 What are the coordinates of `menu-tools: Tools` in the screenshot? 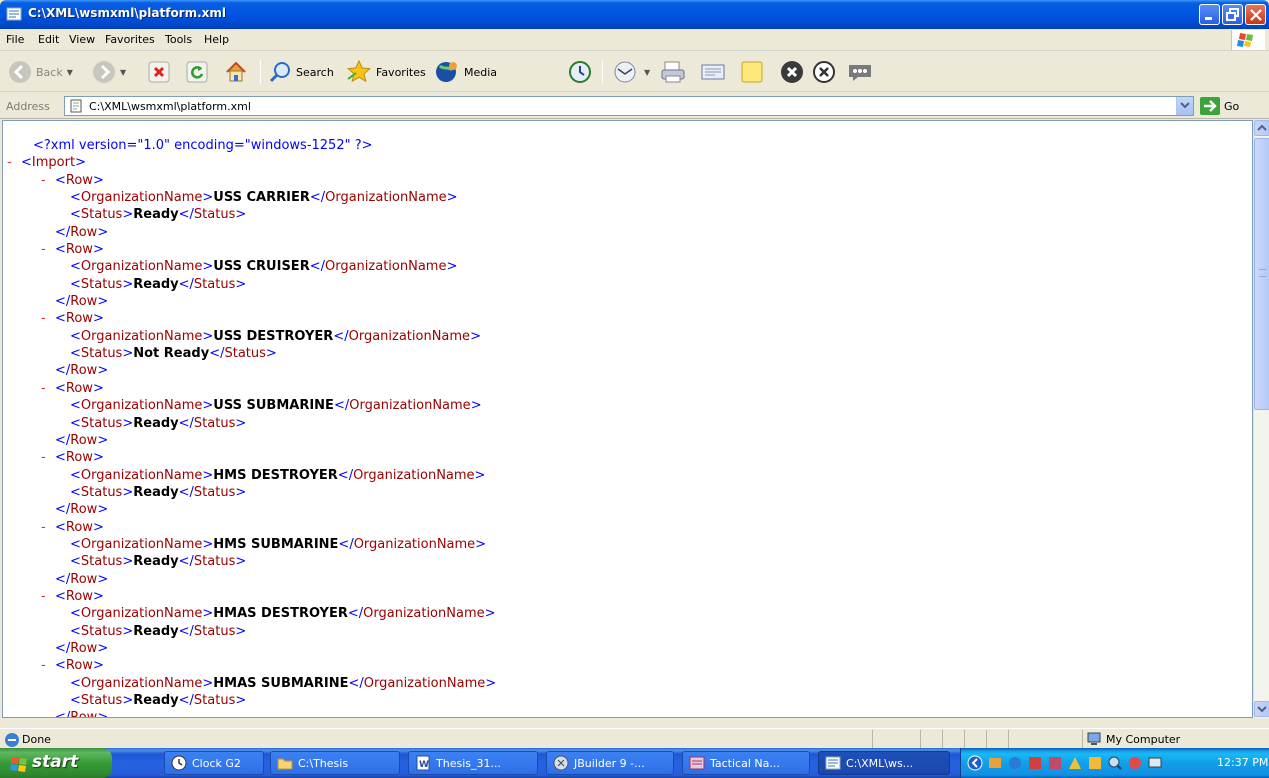 It's located at (178, 39).